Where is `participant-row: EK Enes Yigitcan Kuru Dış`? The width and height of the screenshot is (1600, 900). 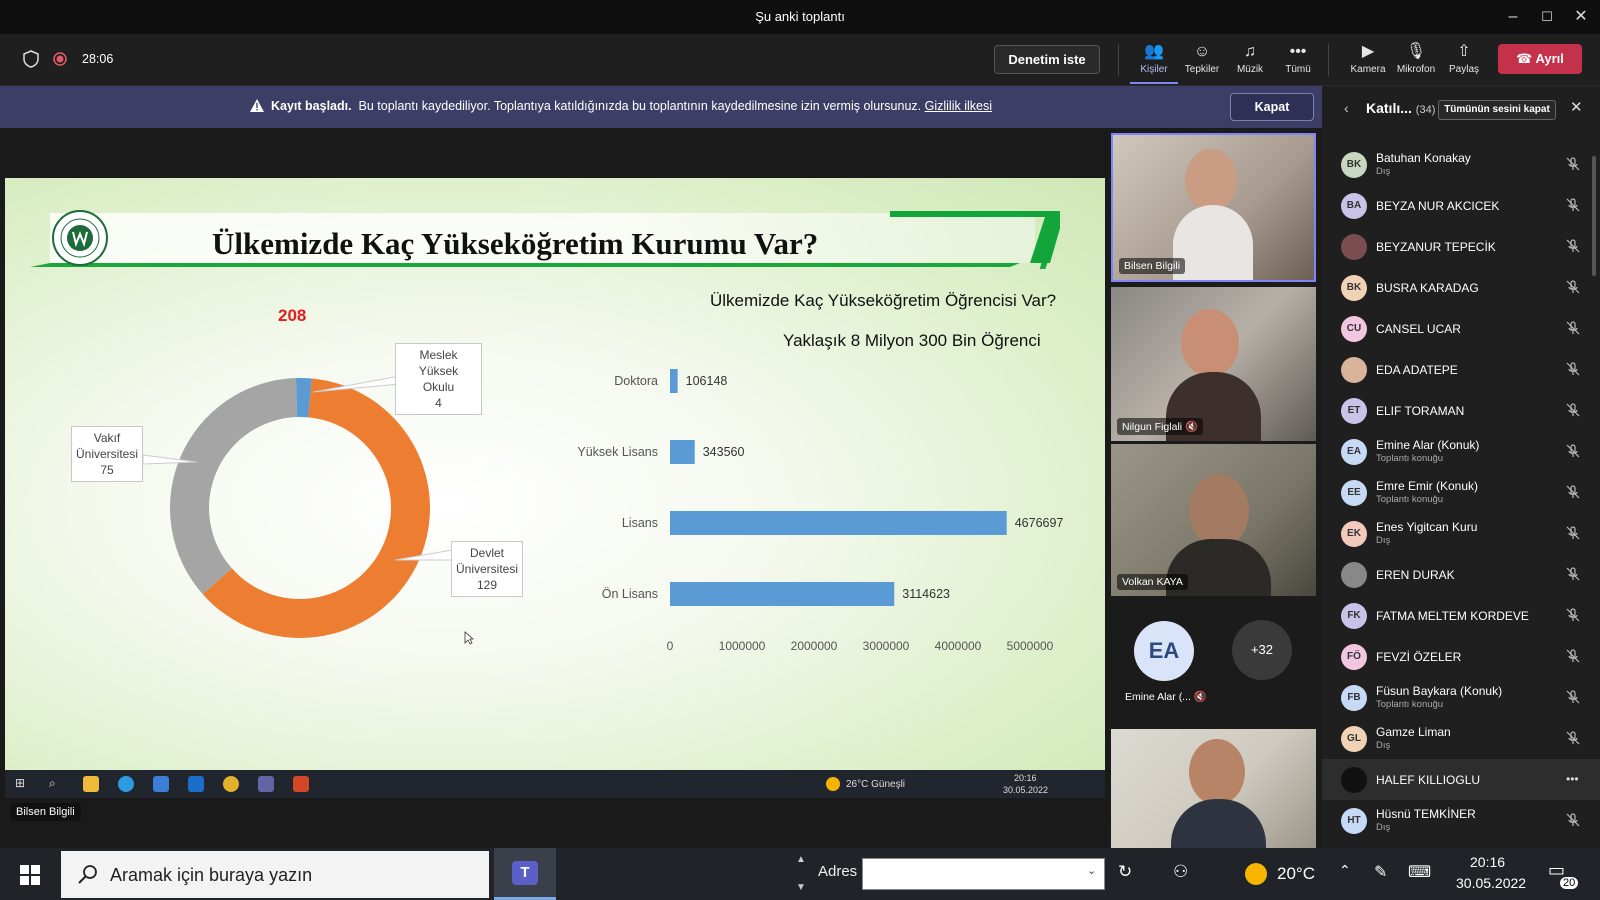
participant-row: EK Enes Yigitcan Kuru Dış is located at coordinates (1461, 533).